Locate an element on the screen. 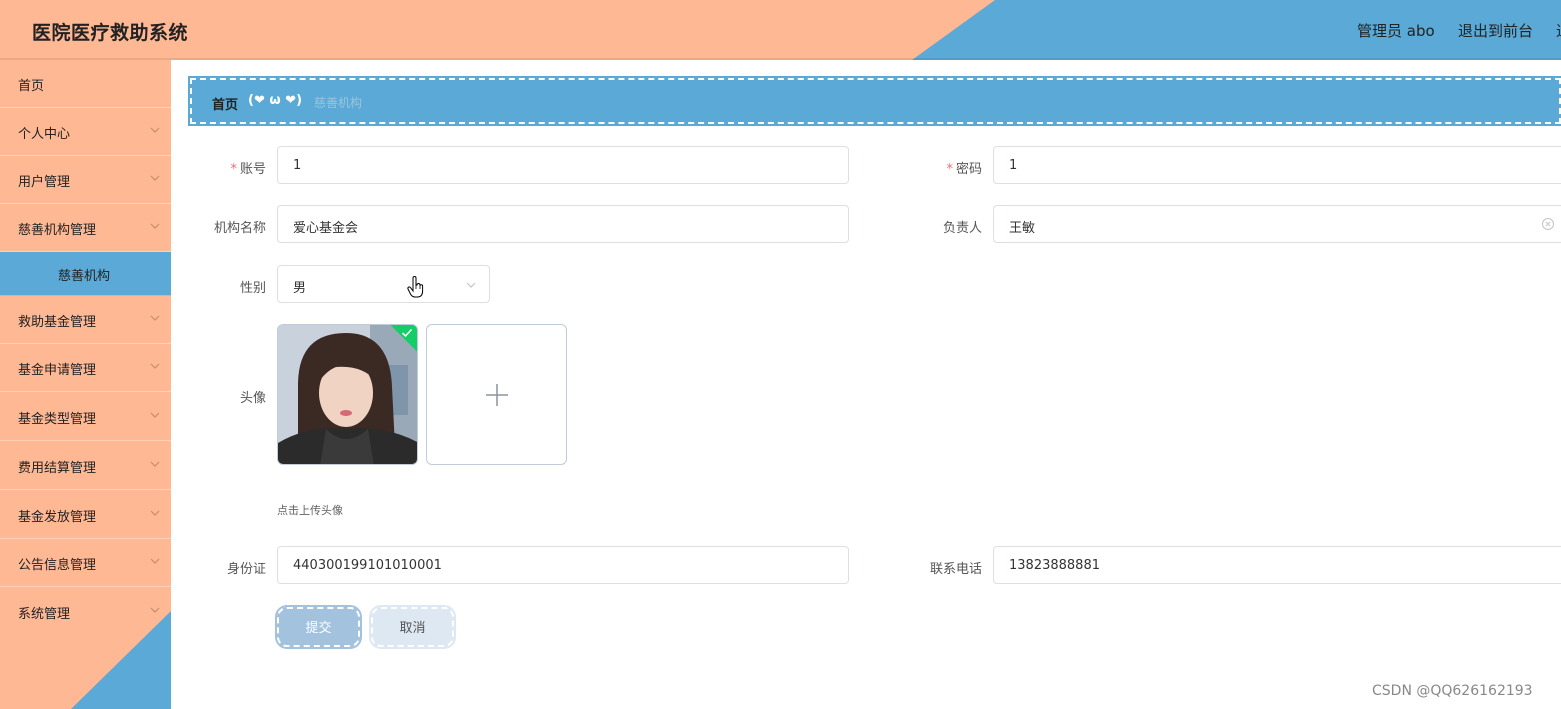 This screenshot has height=709, width=1561. password-value: 1 is located at coordinates (1013, 165).